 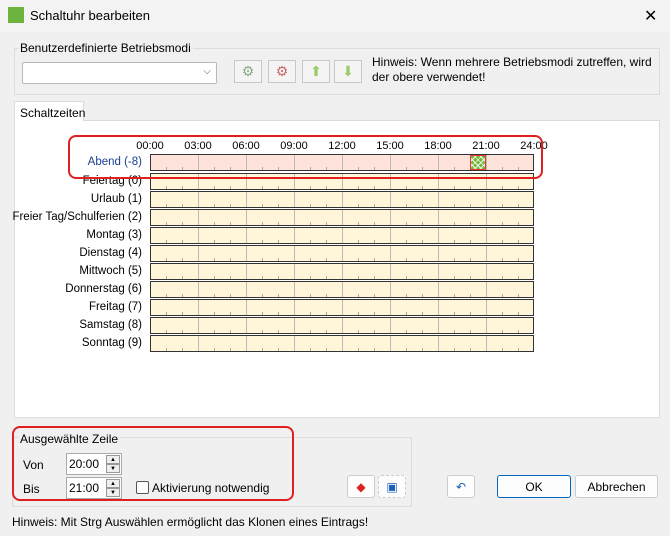 What do you see at coordinates (49, 111) in the screenshot?
I see `tab-schaltzeiten: Schaltzeiten` at bounding box center [49, 111].